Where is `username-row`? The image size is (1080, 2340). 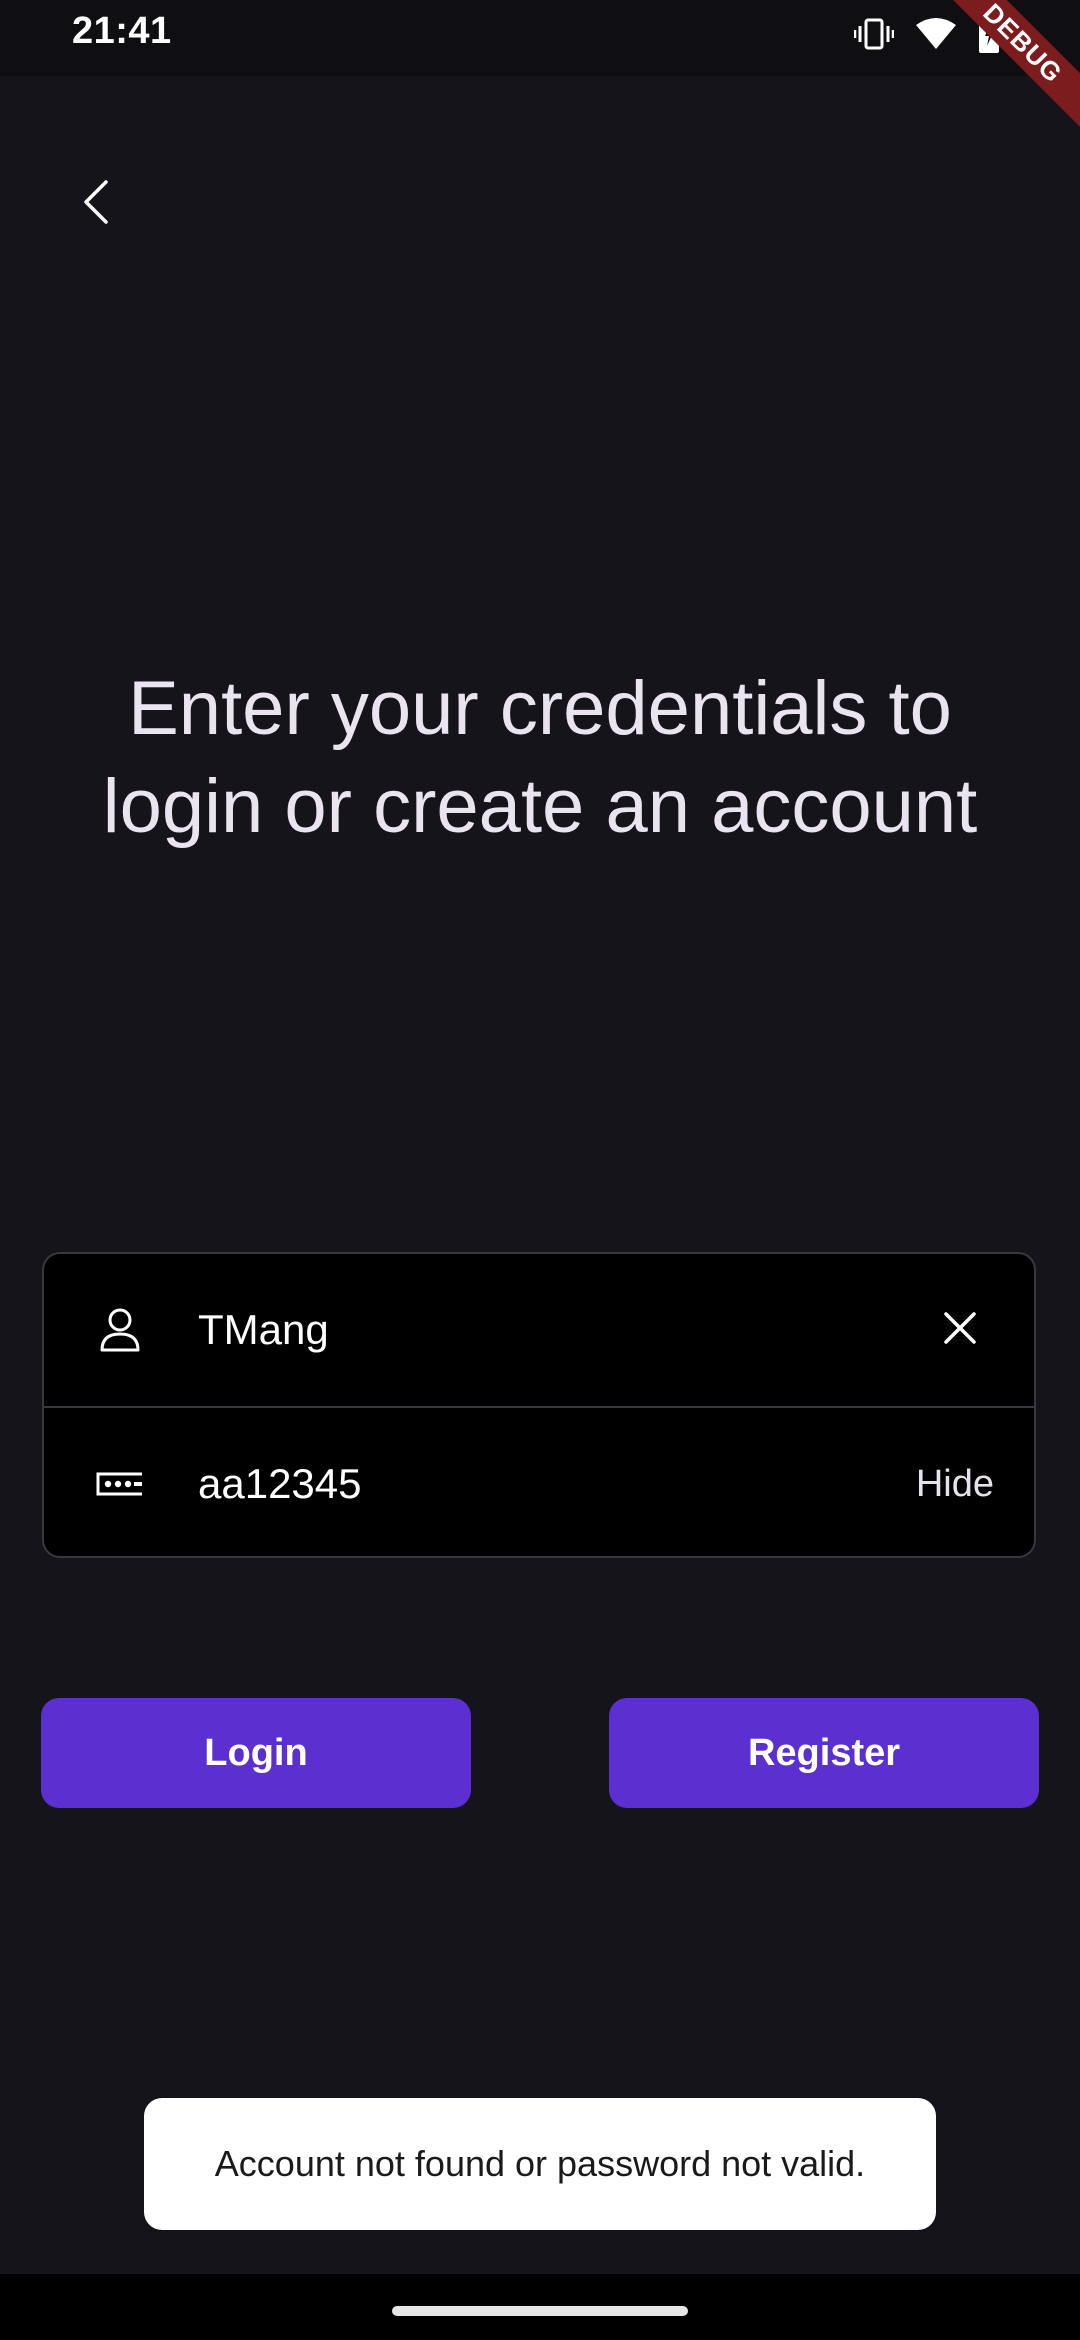 username-row is located at coordinates (539, 1330).